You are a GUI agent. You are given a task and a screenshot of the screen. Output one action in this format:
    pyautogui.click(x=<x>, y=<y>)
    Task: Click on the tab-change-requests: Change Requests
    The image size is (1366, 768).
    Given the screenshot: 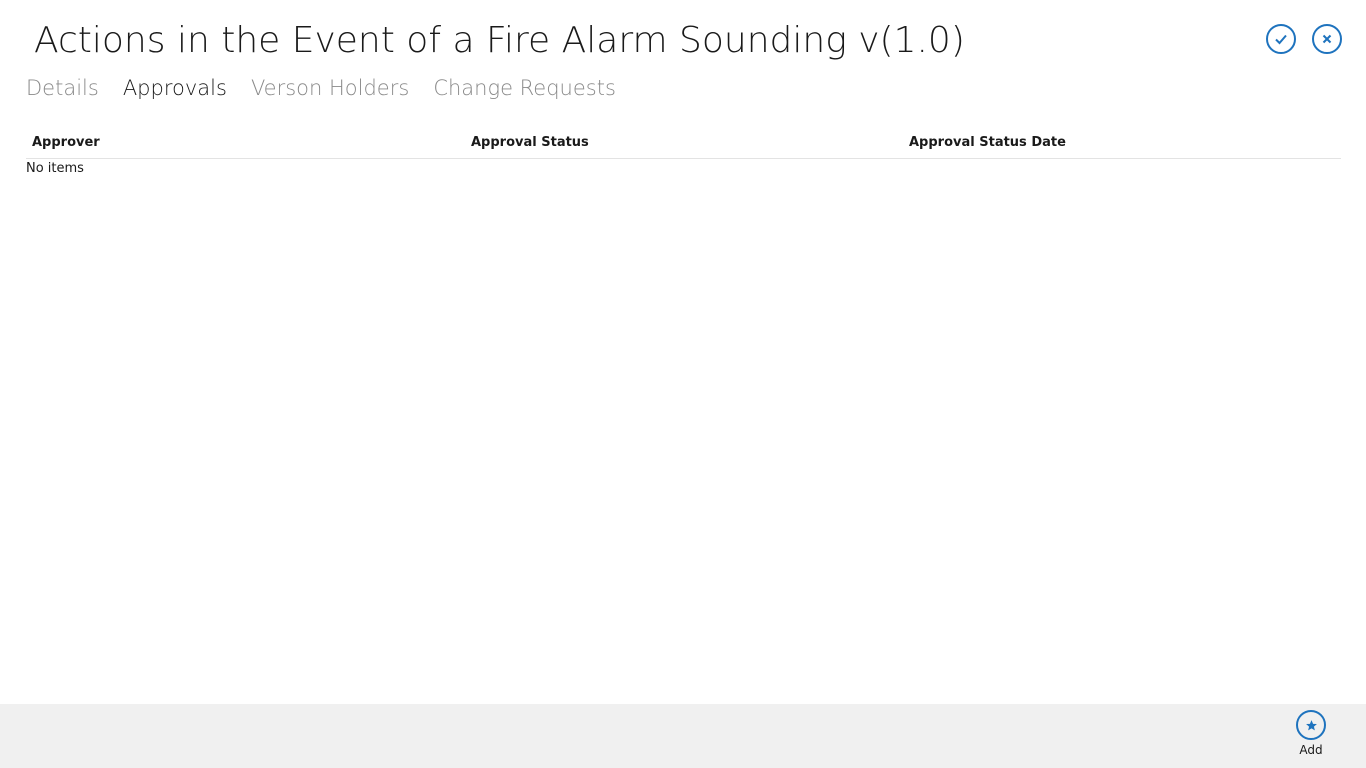 What is the action you would take?
    pyautogui.click(x=524, y=88)
    